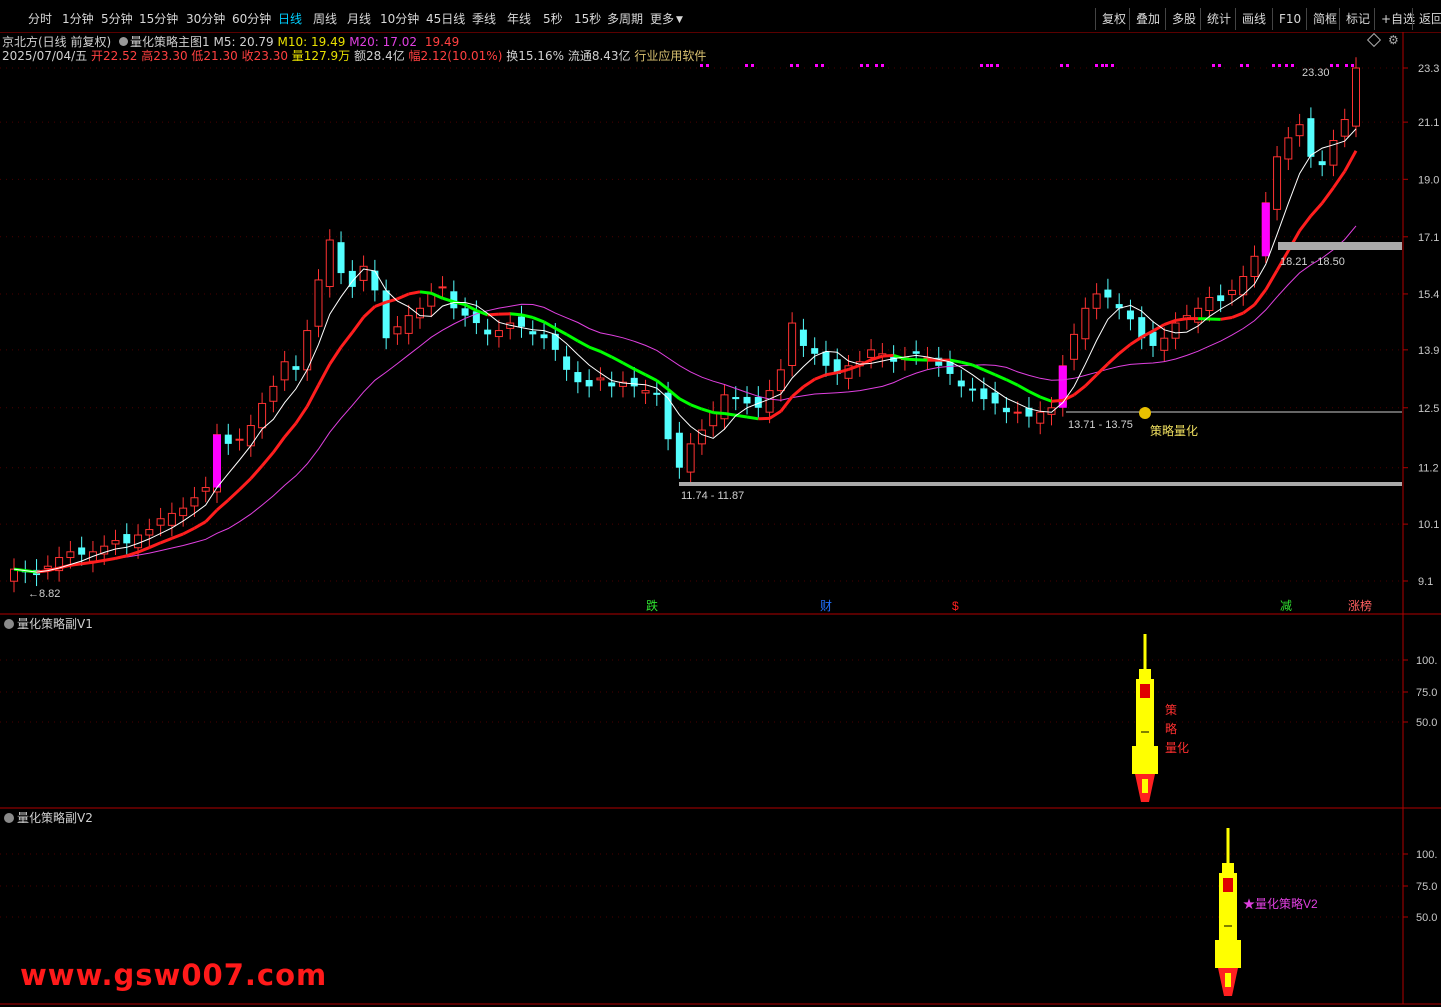  Describe the element at coordinates (40, 19) in the screenshot. I see `period-tab-0: 分时` at that location.